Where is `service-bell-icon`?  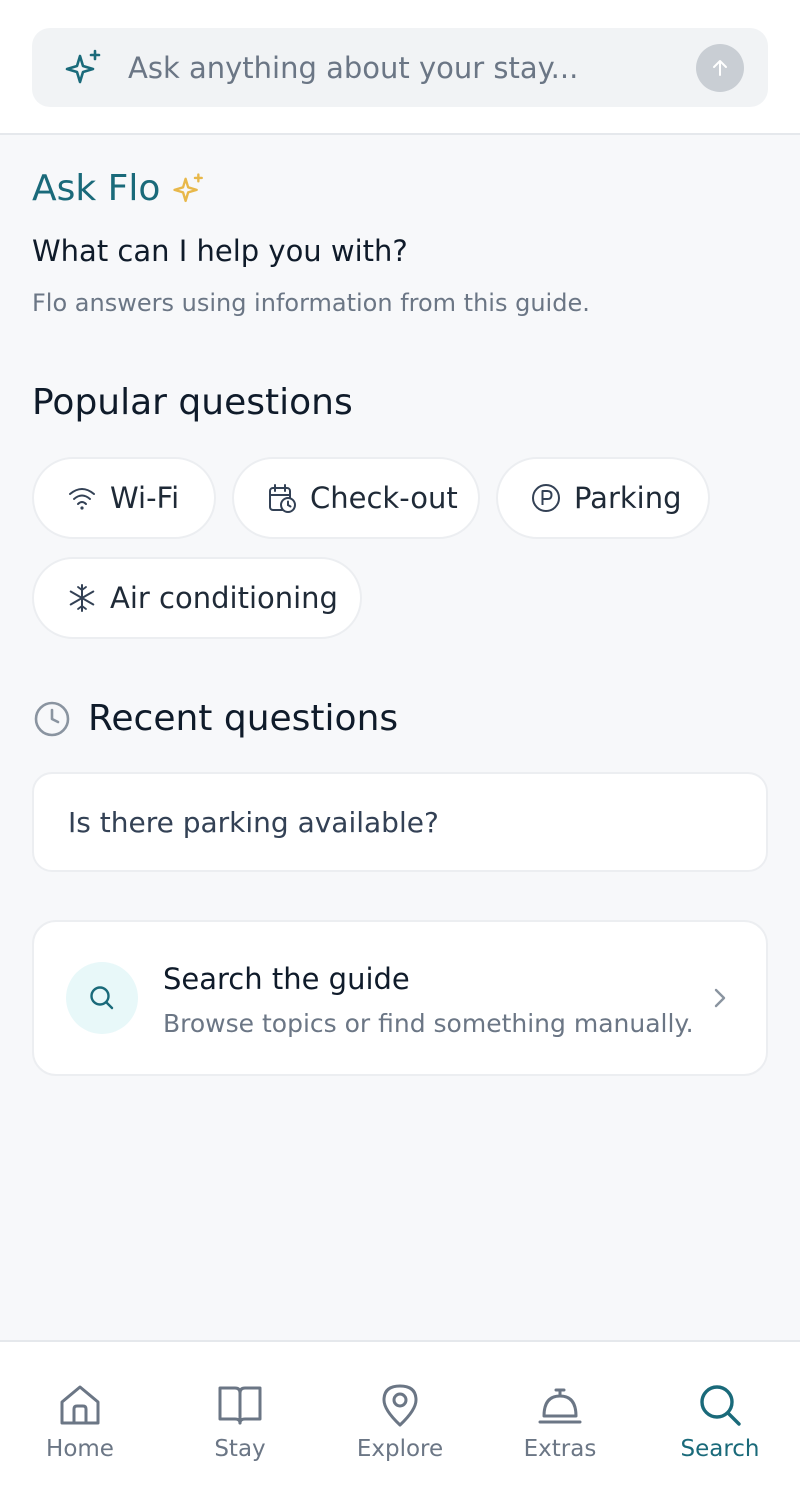
service-bell-icon is located at coordinates (560, 1406).